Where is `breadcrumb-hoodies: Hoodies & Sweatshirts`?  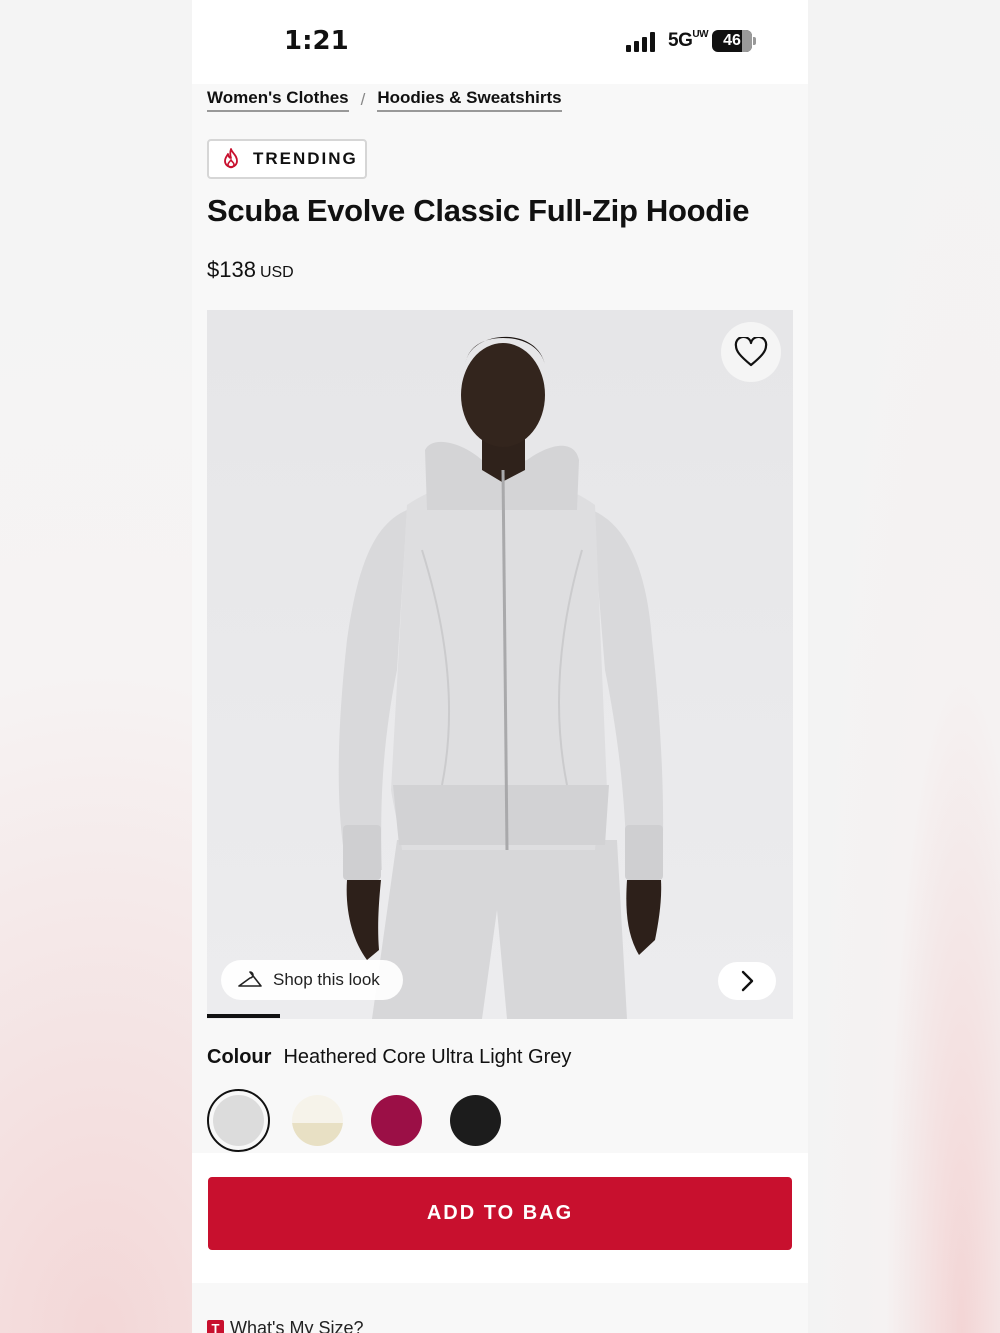 breadcrumb-hoodies: Hoodies & Sweatshirts is located at coordinates (469, 100).